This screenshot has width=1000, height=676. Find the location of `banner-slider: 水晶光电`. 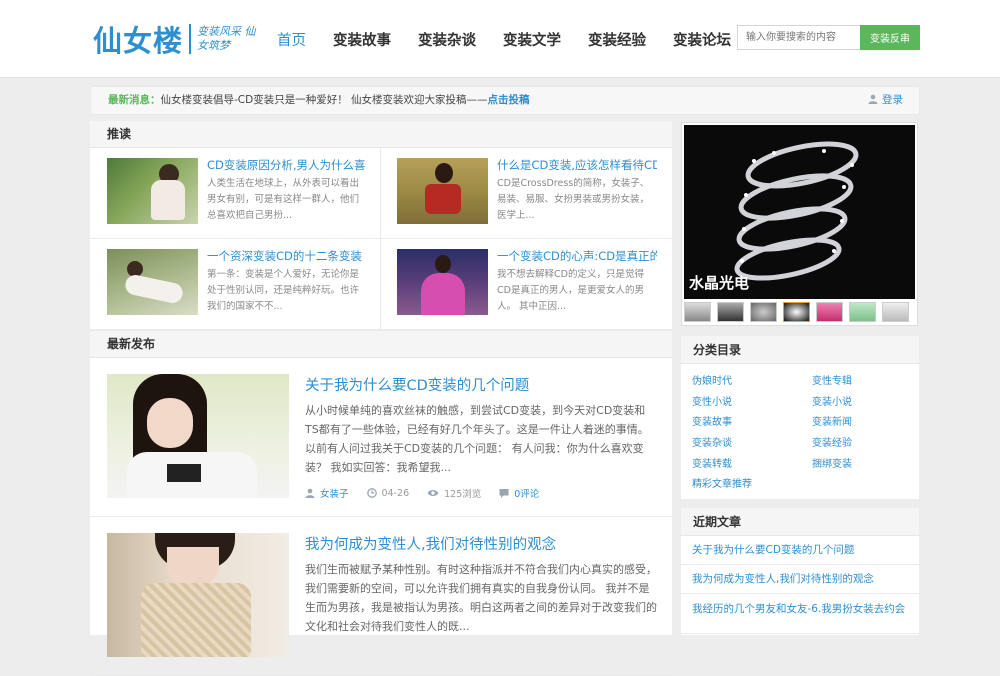

banner-slider: 水晶光电 is located at coordinates (799, 224).